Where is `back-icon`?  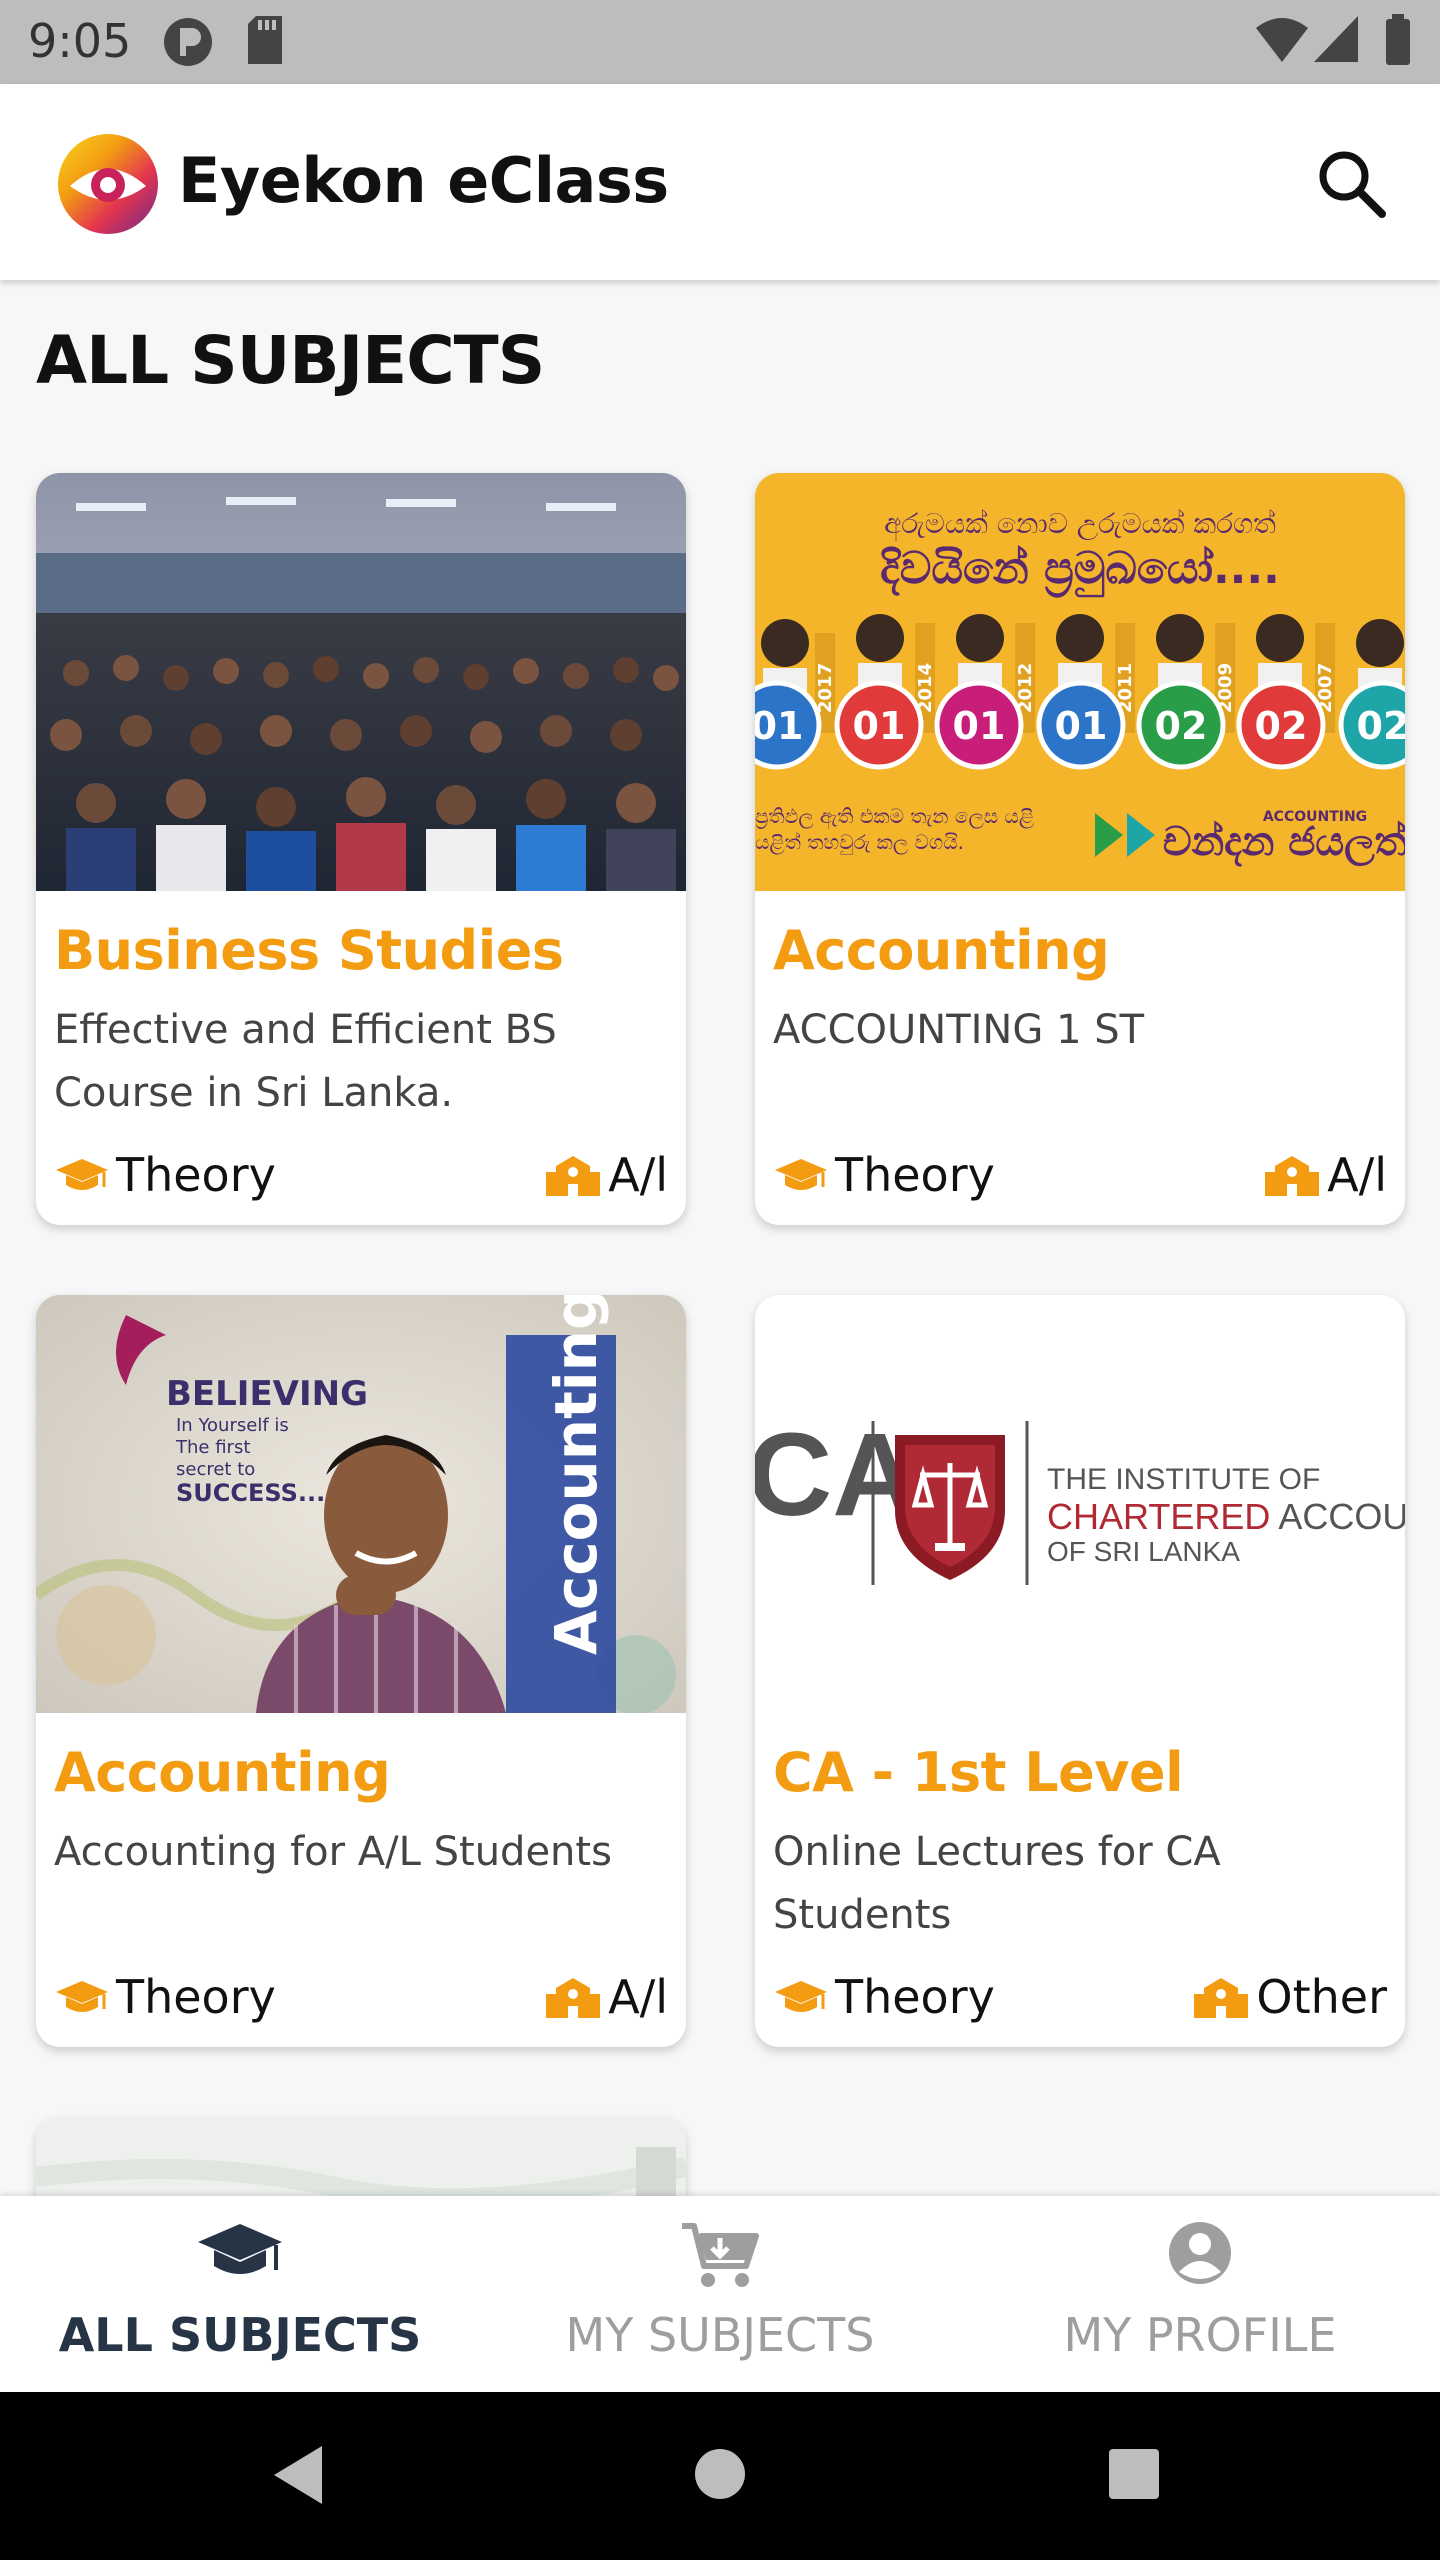
back-icon is located at coordinates (300, 2475).